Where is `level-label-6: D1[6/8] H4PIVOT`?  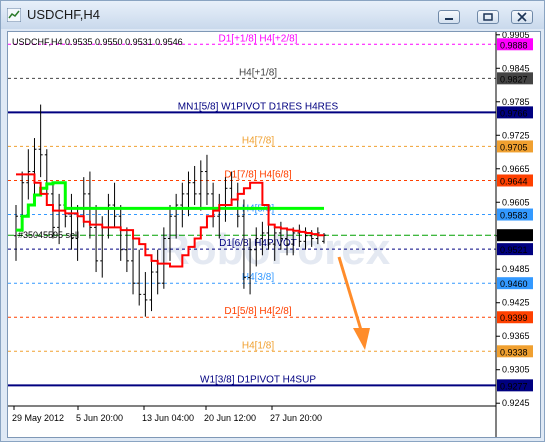 level-label-6: D1[6/8] H4PIVOT is located at coordinates (258, 243).